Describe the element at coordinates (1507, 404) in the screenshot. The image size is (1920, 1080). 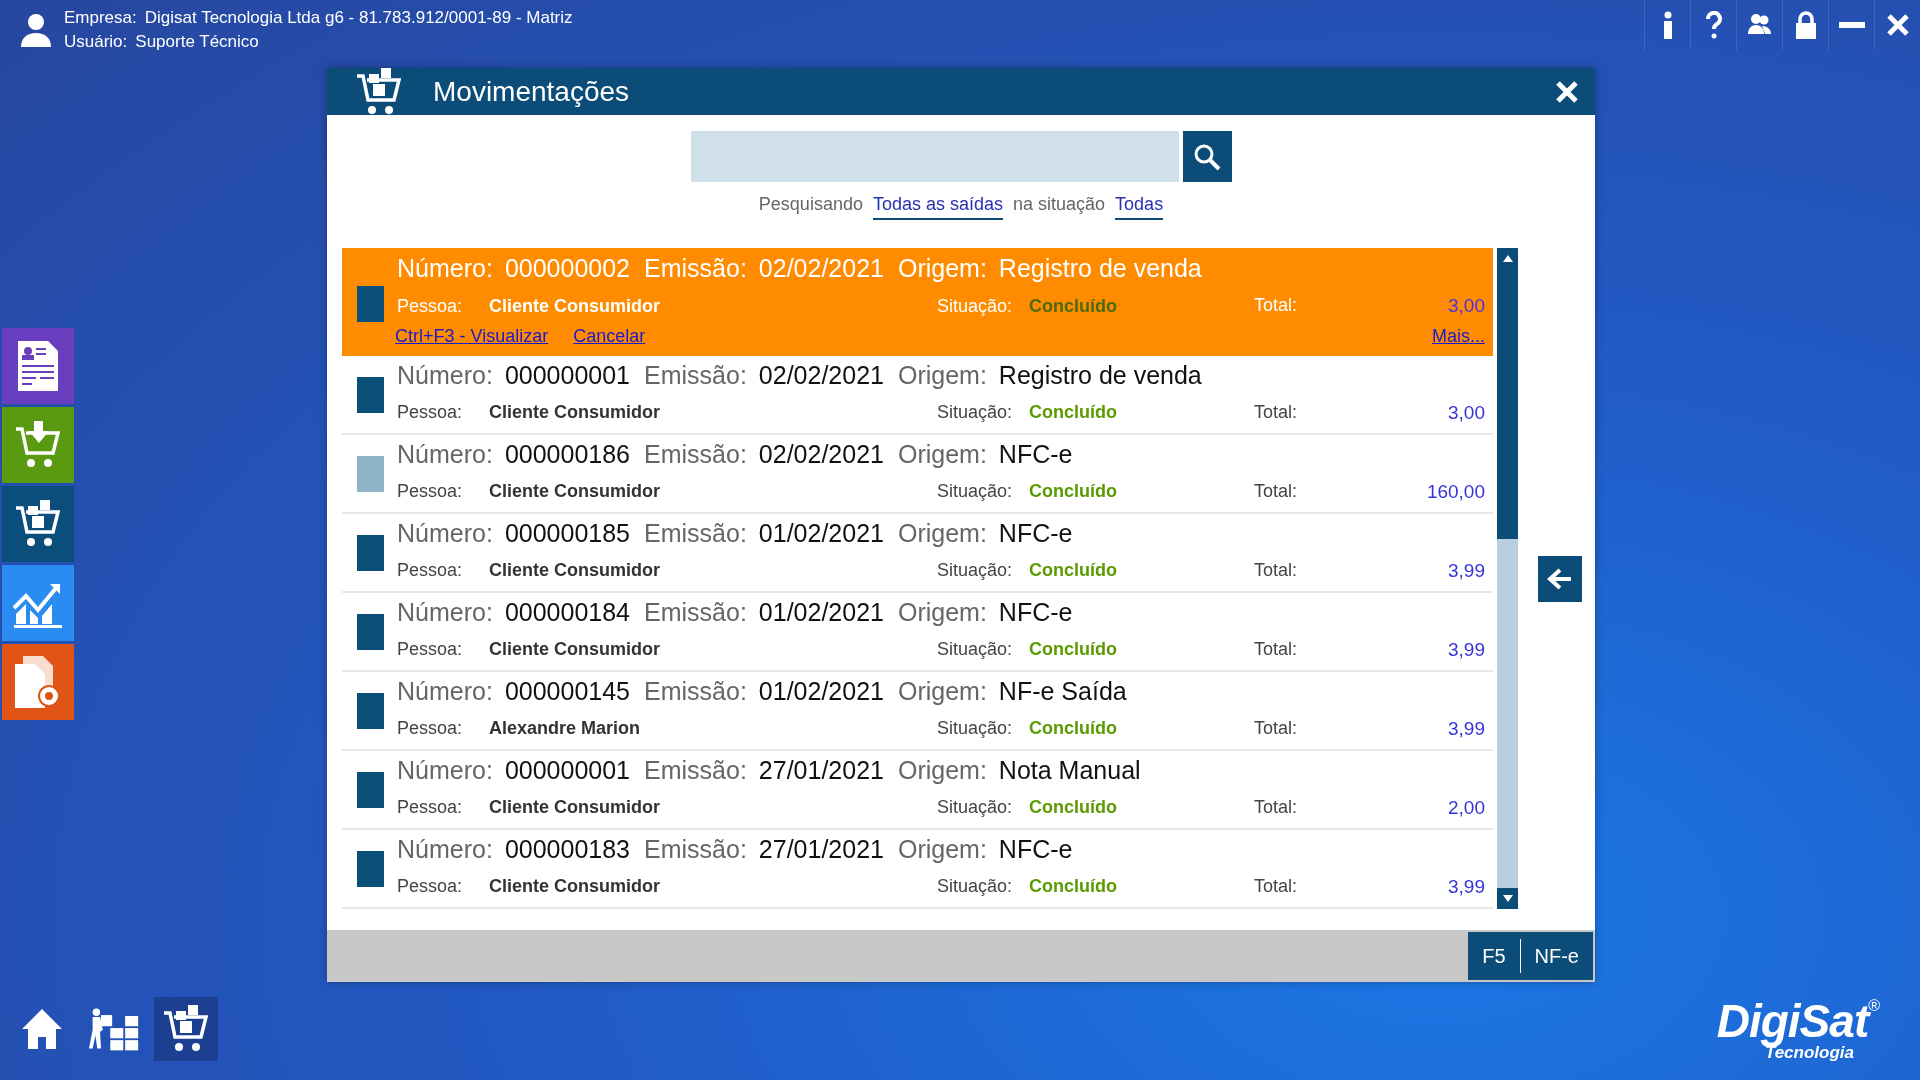
I see `scroll-thumb` at that location.